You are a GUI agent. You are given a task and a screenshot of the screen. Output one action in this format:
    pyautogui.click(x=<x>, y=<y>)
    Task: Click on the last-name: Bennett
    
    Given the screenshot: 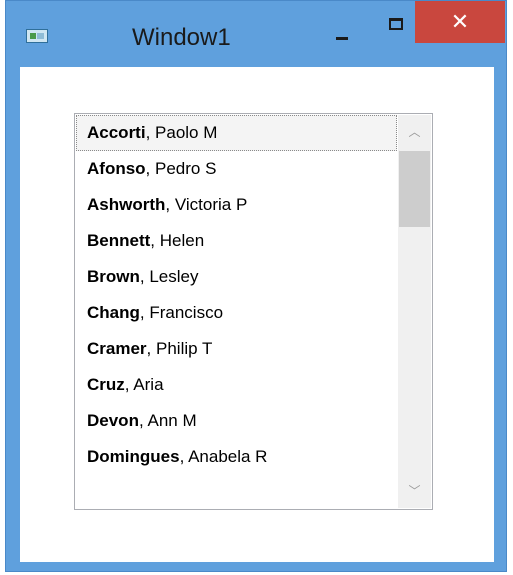 What is the action you would take?
    pyautogui.click(x=119, y=240)
    